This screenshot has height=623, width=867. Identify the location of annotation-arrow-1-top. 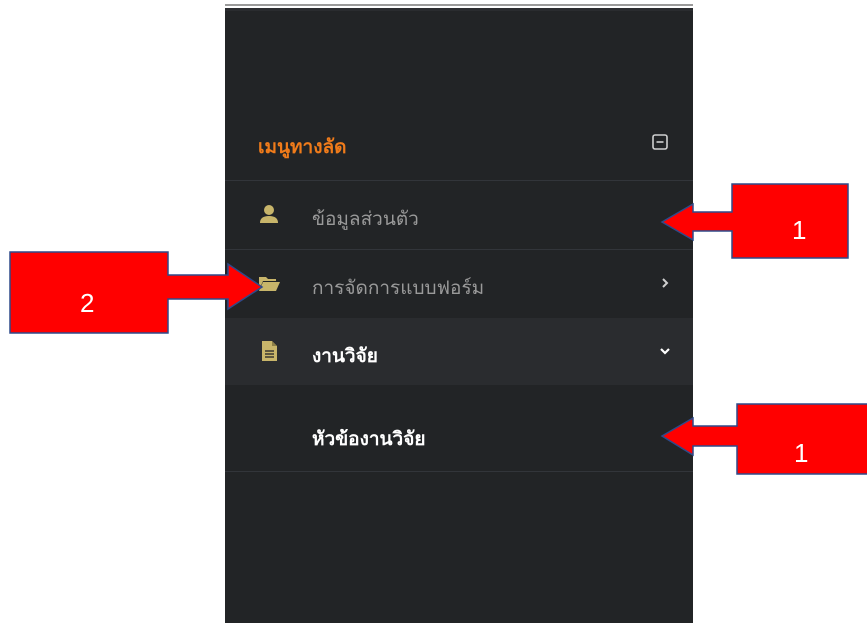
(754, 221).